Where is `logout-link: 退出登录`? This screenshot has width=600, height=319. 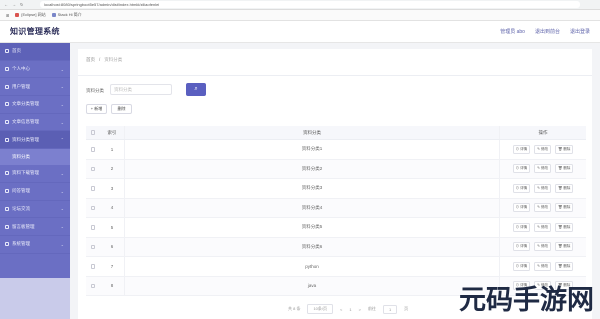
logout-link: 退出登录 is located at coordinates (580, 31).